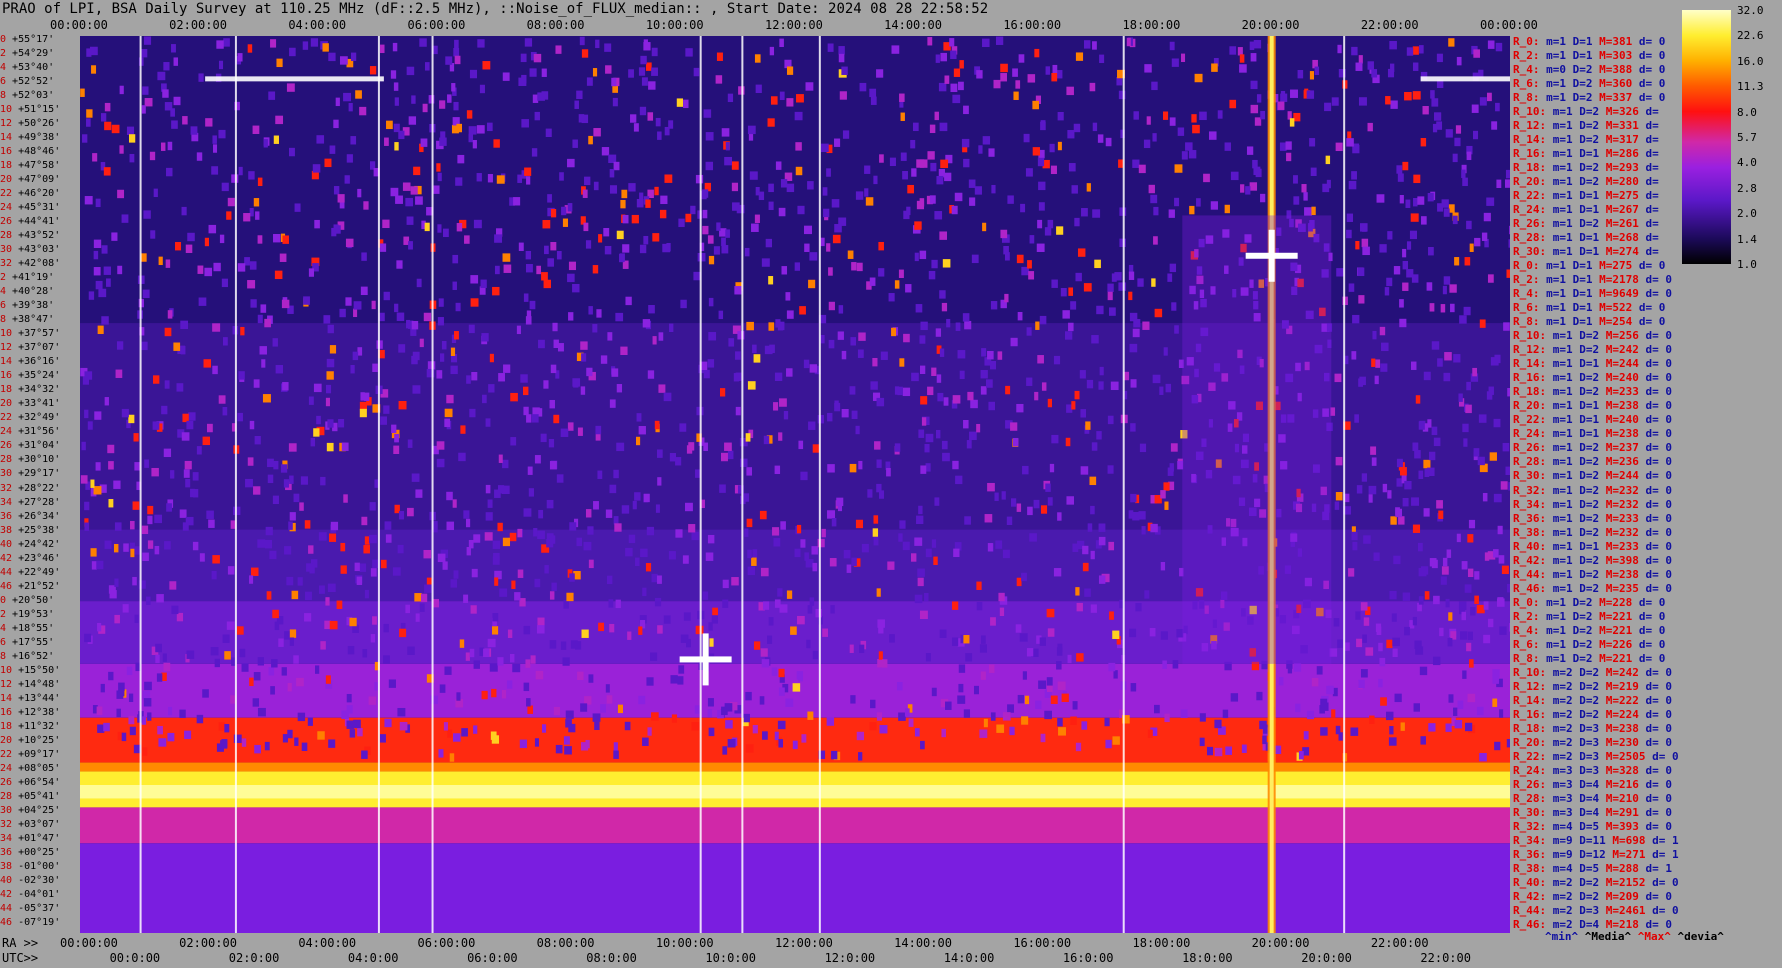 The height and width of the screenshot is (968, 1782). What do you see at coordinates (30, 852) in the screenshot?
I see `declination-label: 36 +00°25'` at bounding box center [30, 852].